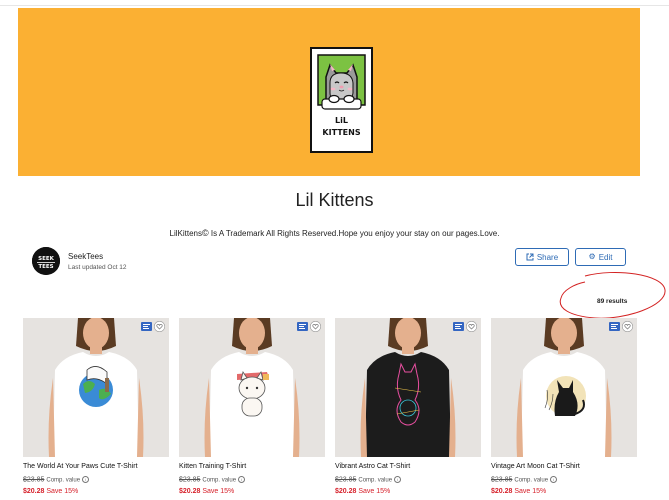 The height and width of the screenshot is (500, 669). What do you see at coordinates (85, 256) in the screenshot?
I see `owner-name: SeekTees` at bounding box center [85, 256].